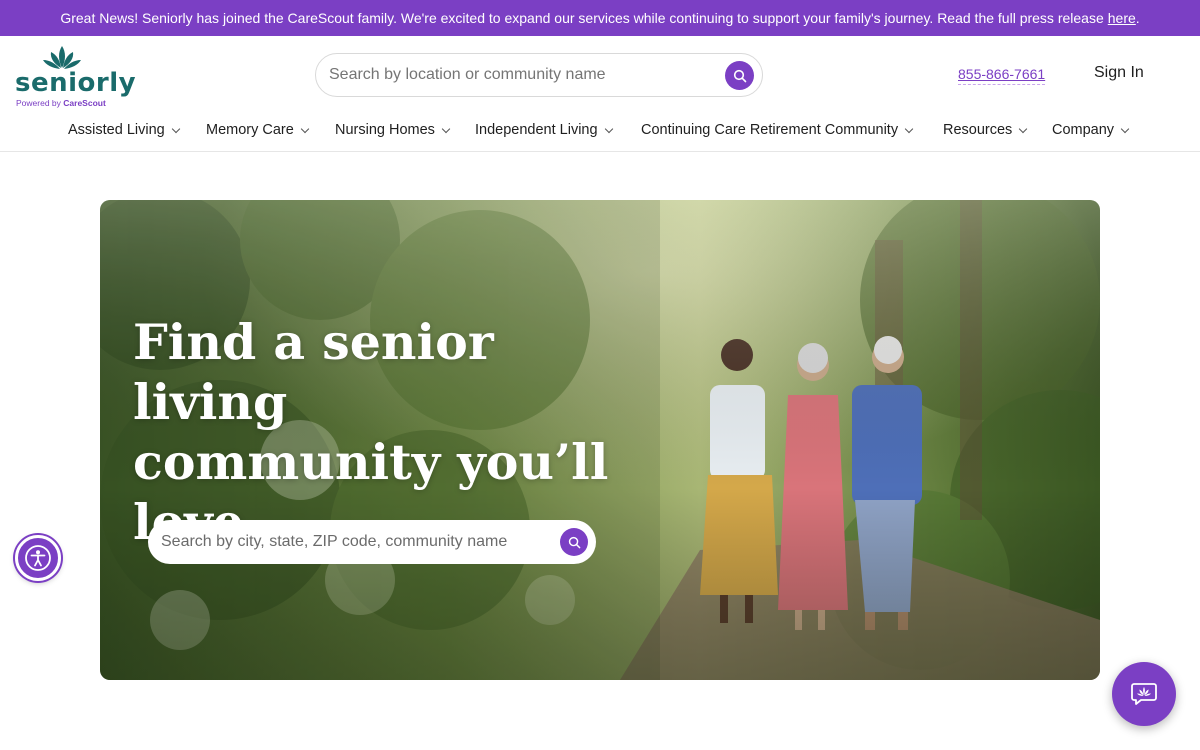 The height and width of the screenshot is (750, 1200). Describe the element at coordinates (536, 130) in the screenshot. I see `nav-item-label: Independent Living` at that location.